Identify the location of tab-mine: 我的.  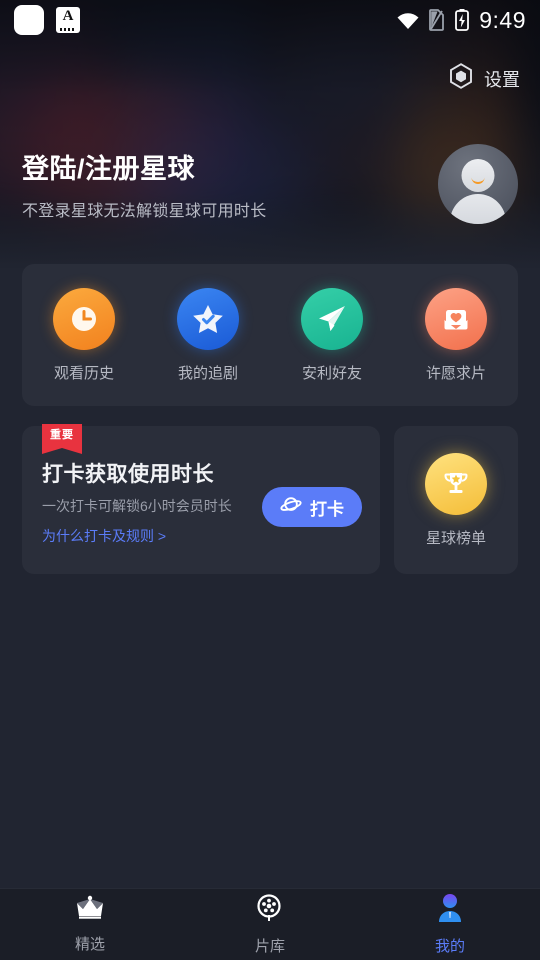
(450, 924).